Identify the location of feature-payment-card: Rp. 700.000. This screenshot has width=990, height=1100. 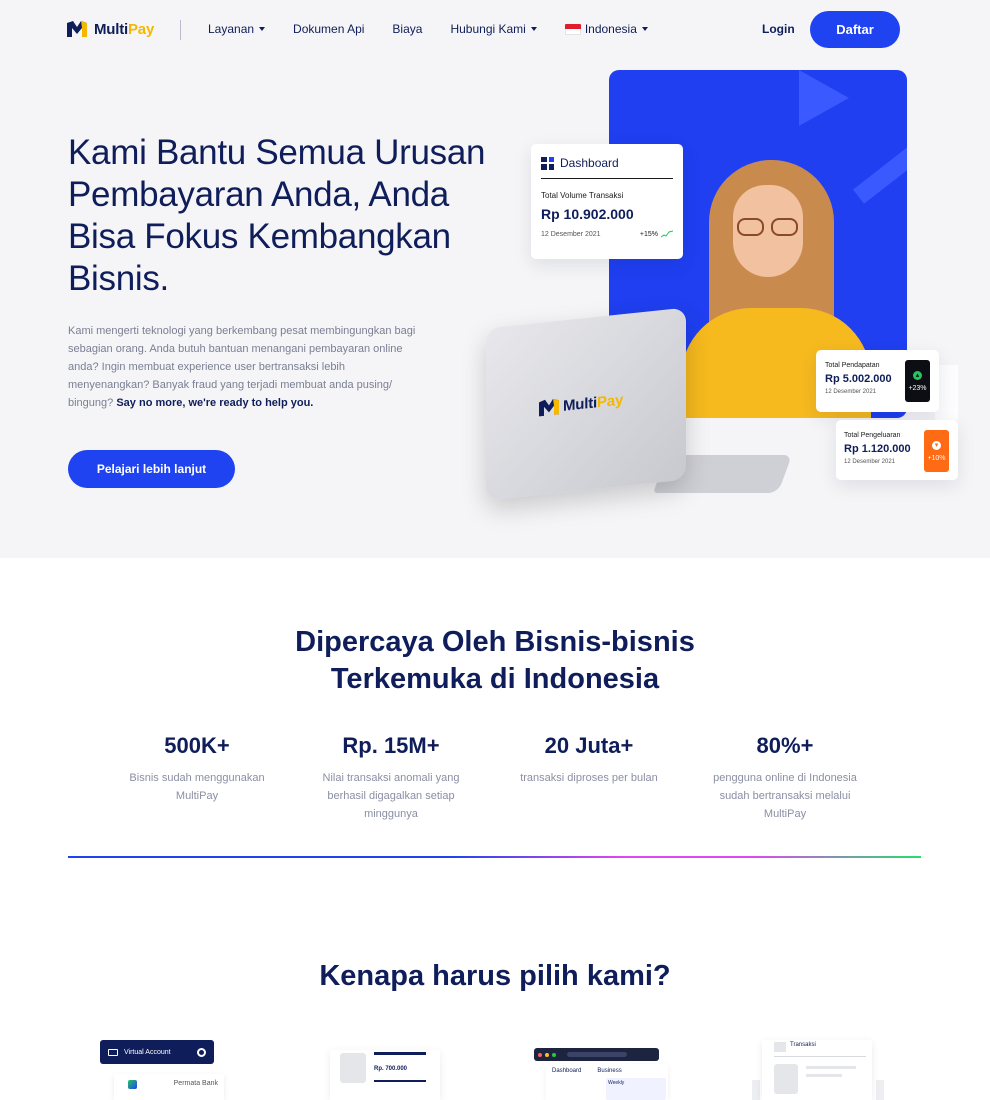
(385, 1070).